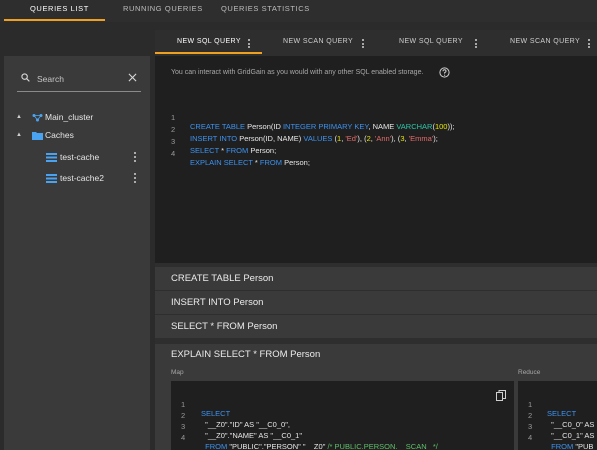 This screenshot has width=597, height=450. I want to click on tree-item-cache: test-cache2, so click(77, 179).